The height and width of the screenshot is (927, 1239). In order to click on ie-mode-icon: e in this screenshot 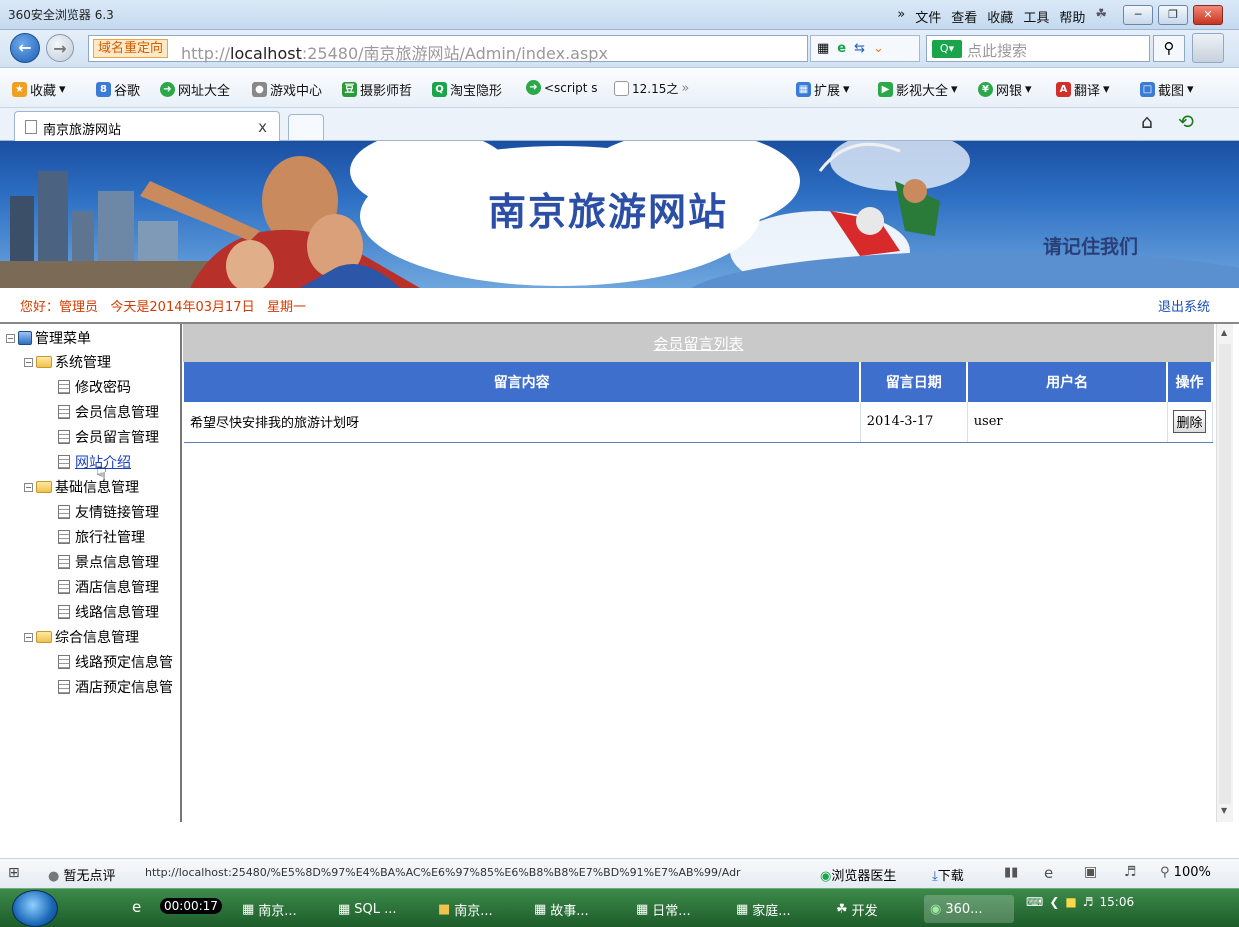, I will do `click(841, 48)`.